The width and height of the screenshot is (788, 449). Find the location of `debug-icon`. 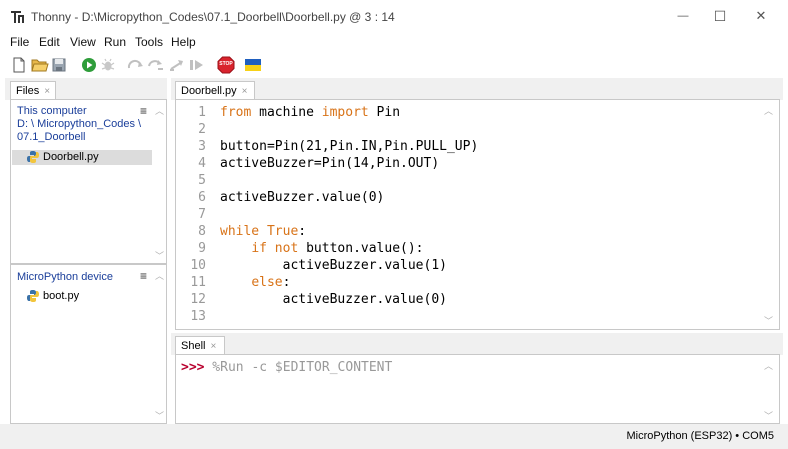

debug-icon is located at coordinates (108, 65).